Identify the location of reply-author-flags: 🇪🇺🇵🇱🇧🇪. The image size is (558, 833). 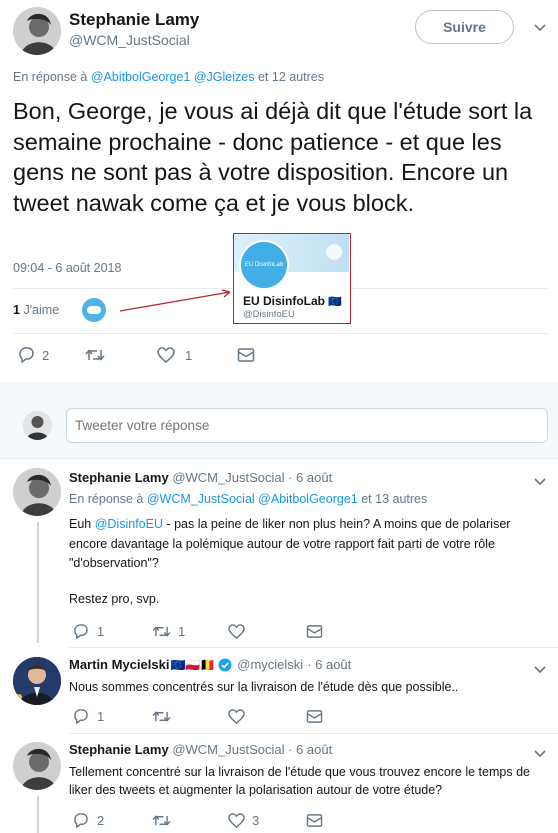
(193, 664).